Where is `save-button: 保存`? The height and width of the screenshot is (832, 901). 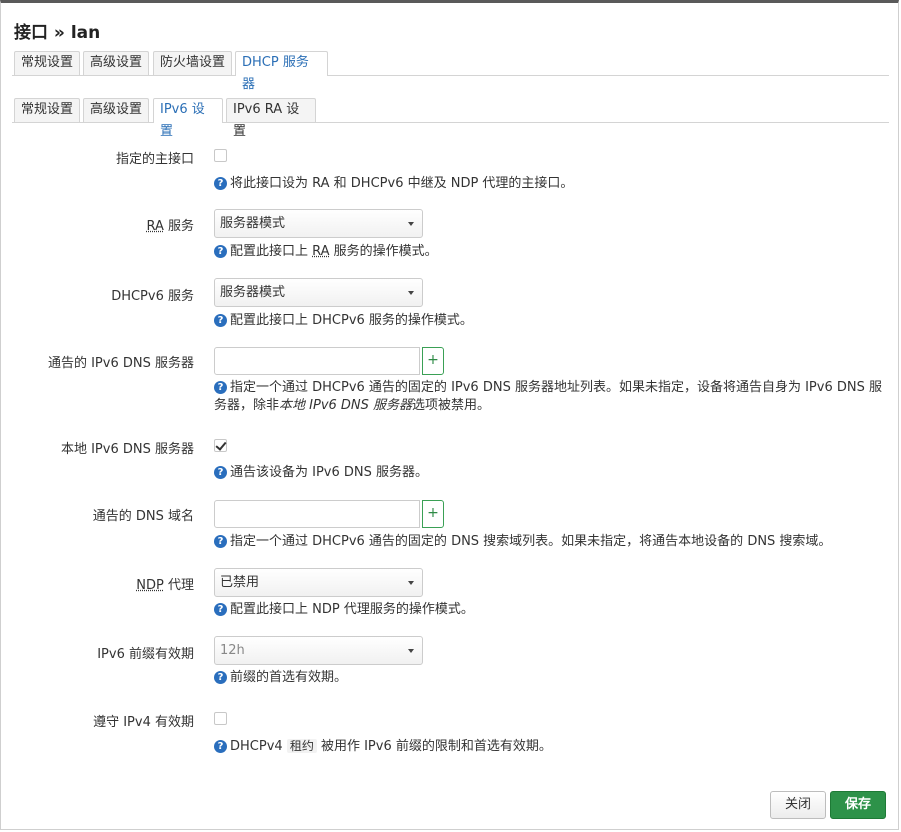 save-button: 保存 is located at coordinates (858, 805).